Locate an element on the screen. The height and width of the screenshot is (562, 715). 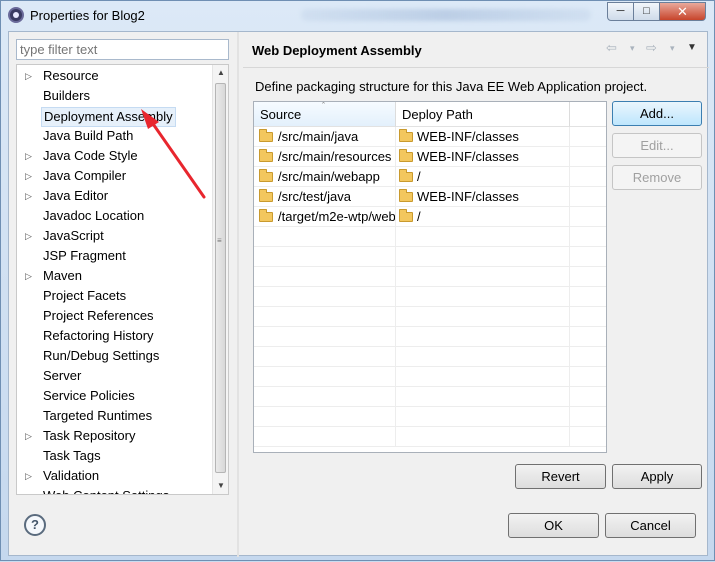
title-bar: Properties for Blog2 ─ □ ✕ is located at coordinates (357, 15).